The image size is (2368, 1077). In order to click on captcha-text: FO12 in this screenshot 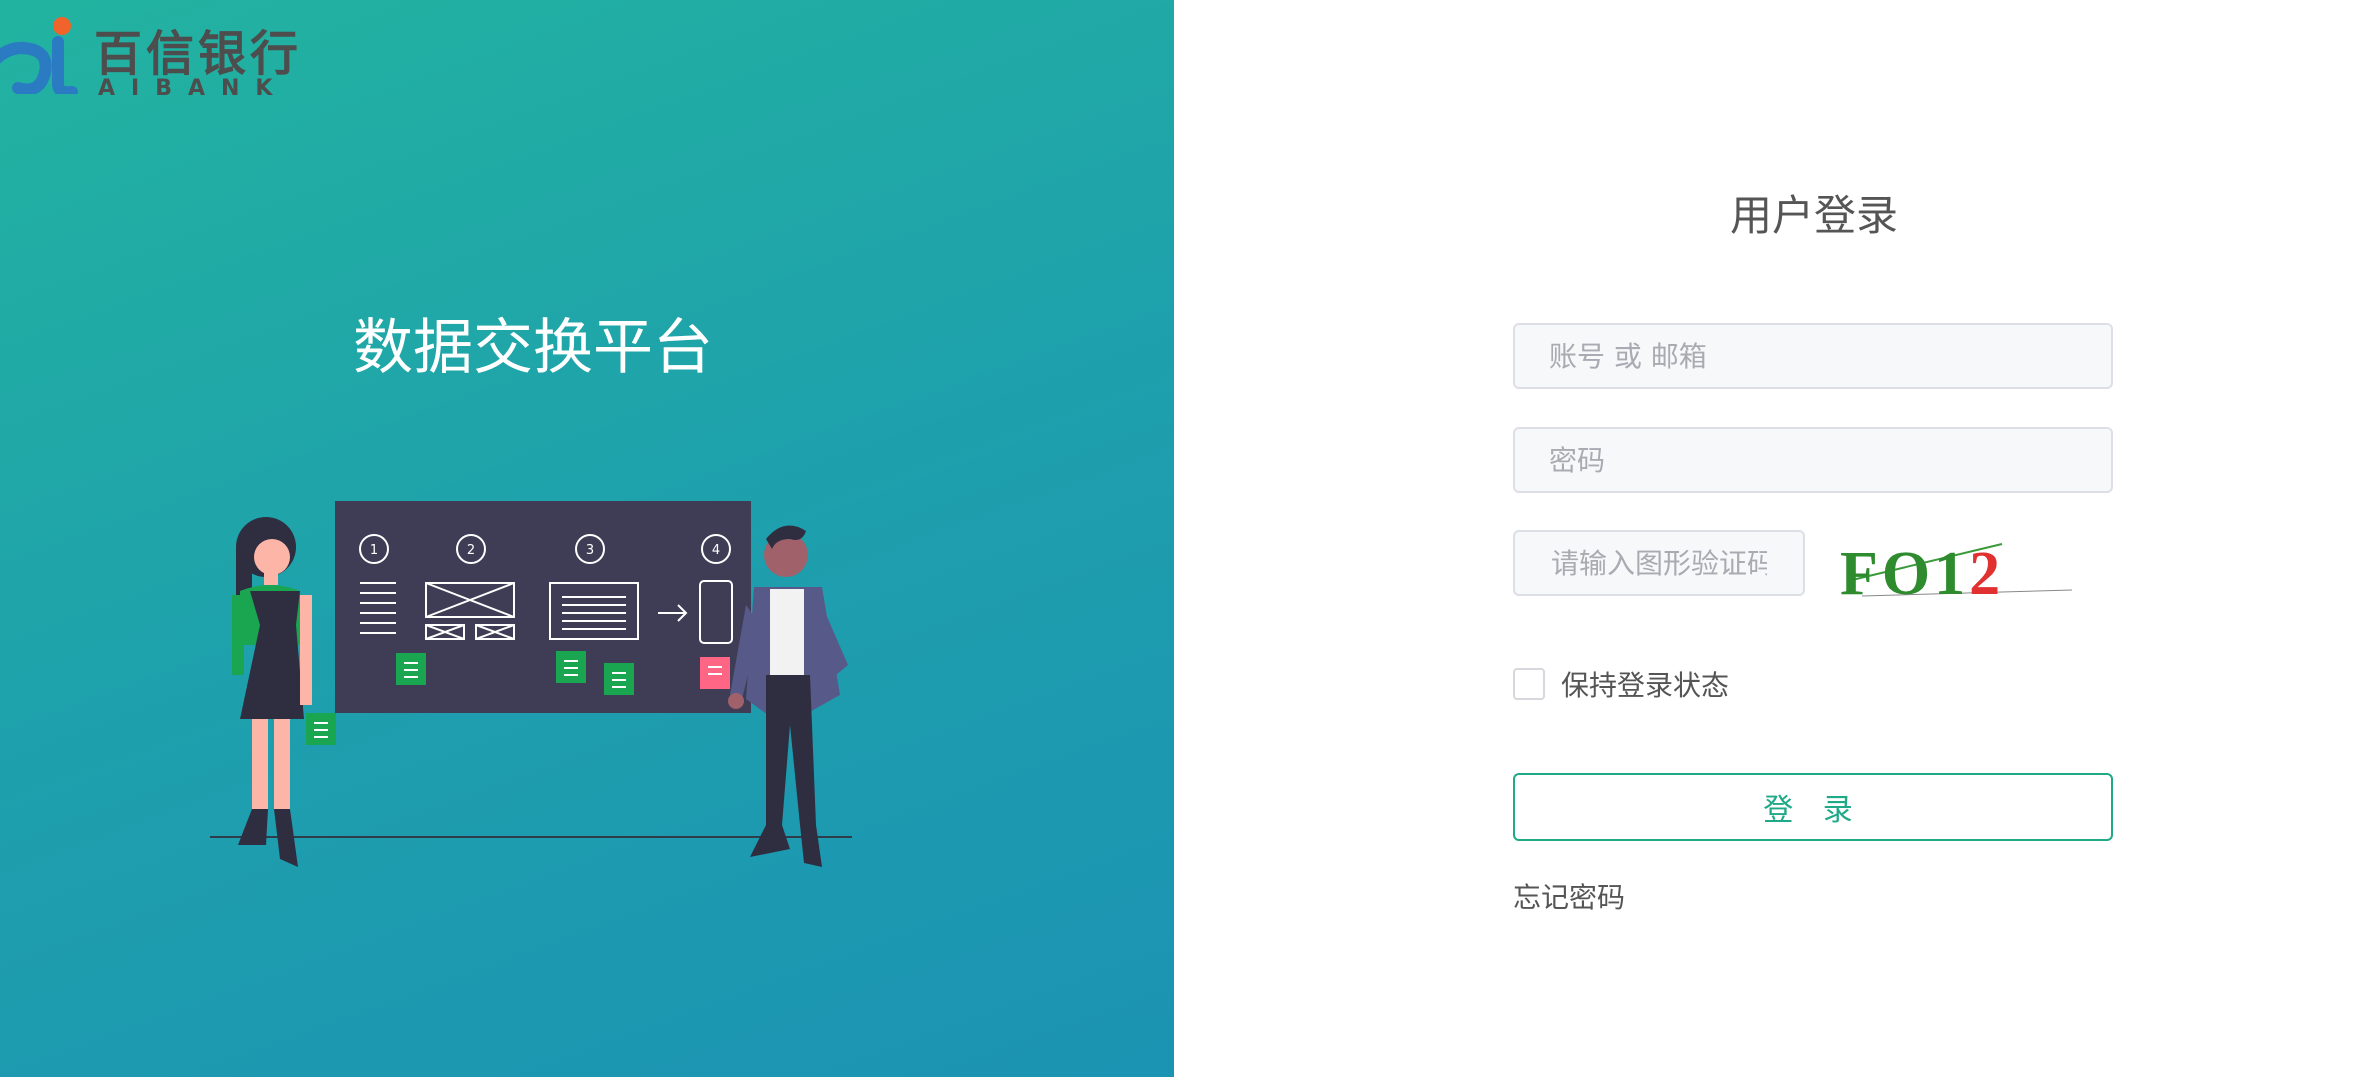, I will do `click(1922, 574)`.